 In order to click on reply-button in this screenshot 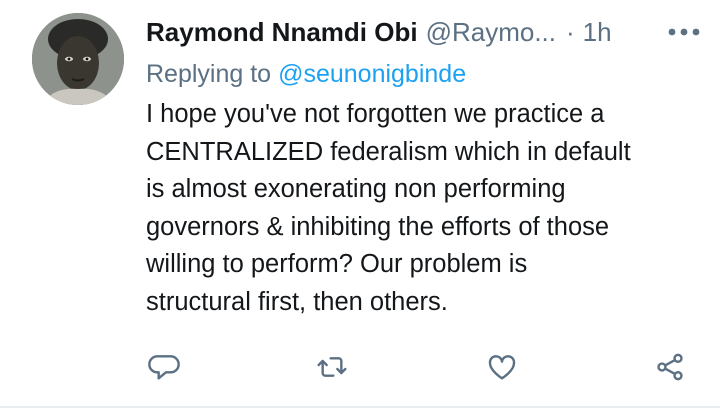, I will do `click(164, 367)`.